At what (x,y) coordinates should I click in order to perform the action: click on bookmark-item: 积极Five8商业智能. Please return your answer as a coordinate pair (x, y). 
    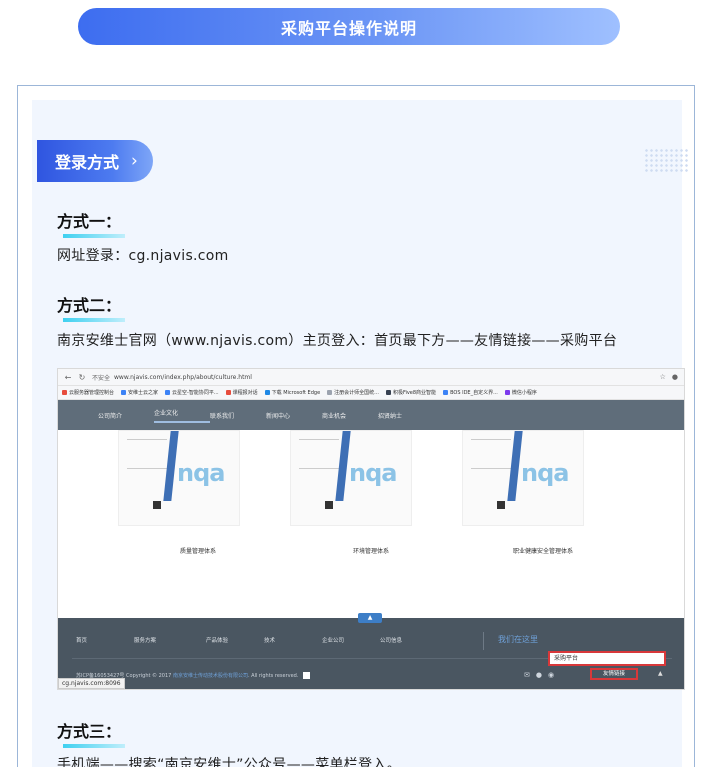
    Looking at the image, I should click on (411, 392).